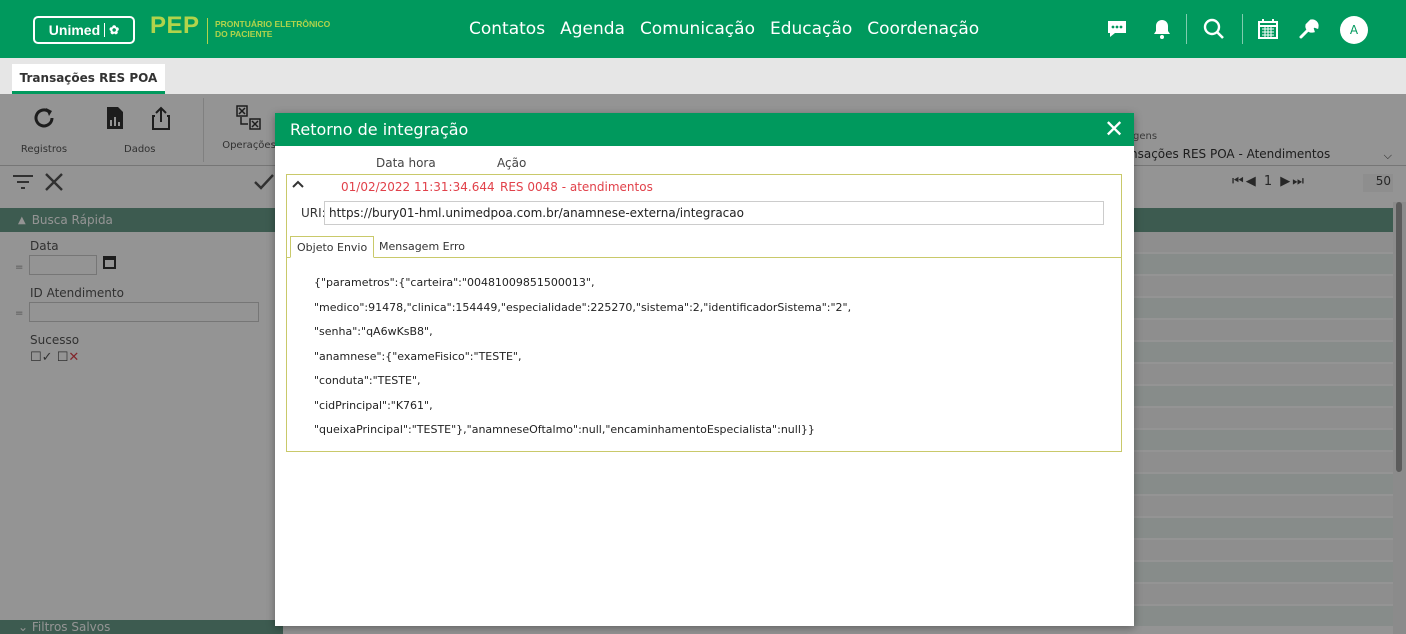 This screenshot has height=634, width=1406. I want to click on tab-strip: Transações RES POA, so click(703, 76).